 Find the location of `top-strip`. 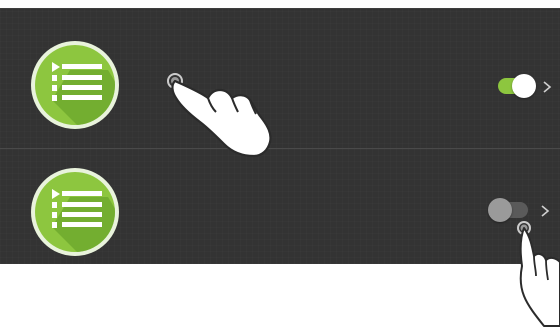

top-strip is located at coordinates (280, 4).